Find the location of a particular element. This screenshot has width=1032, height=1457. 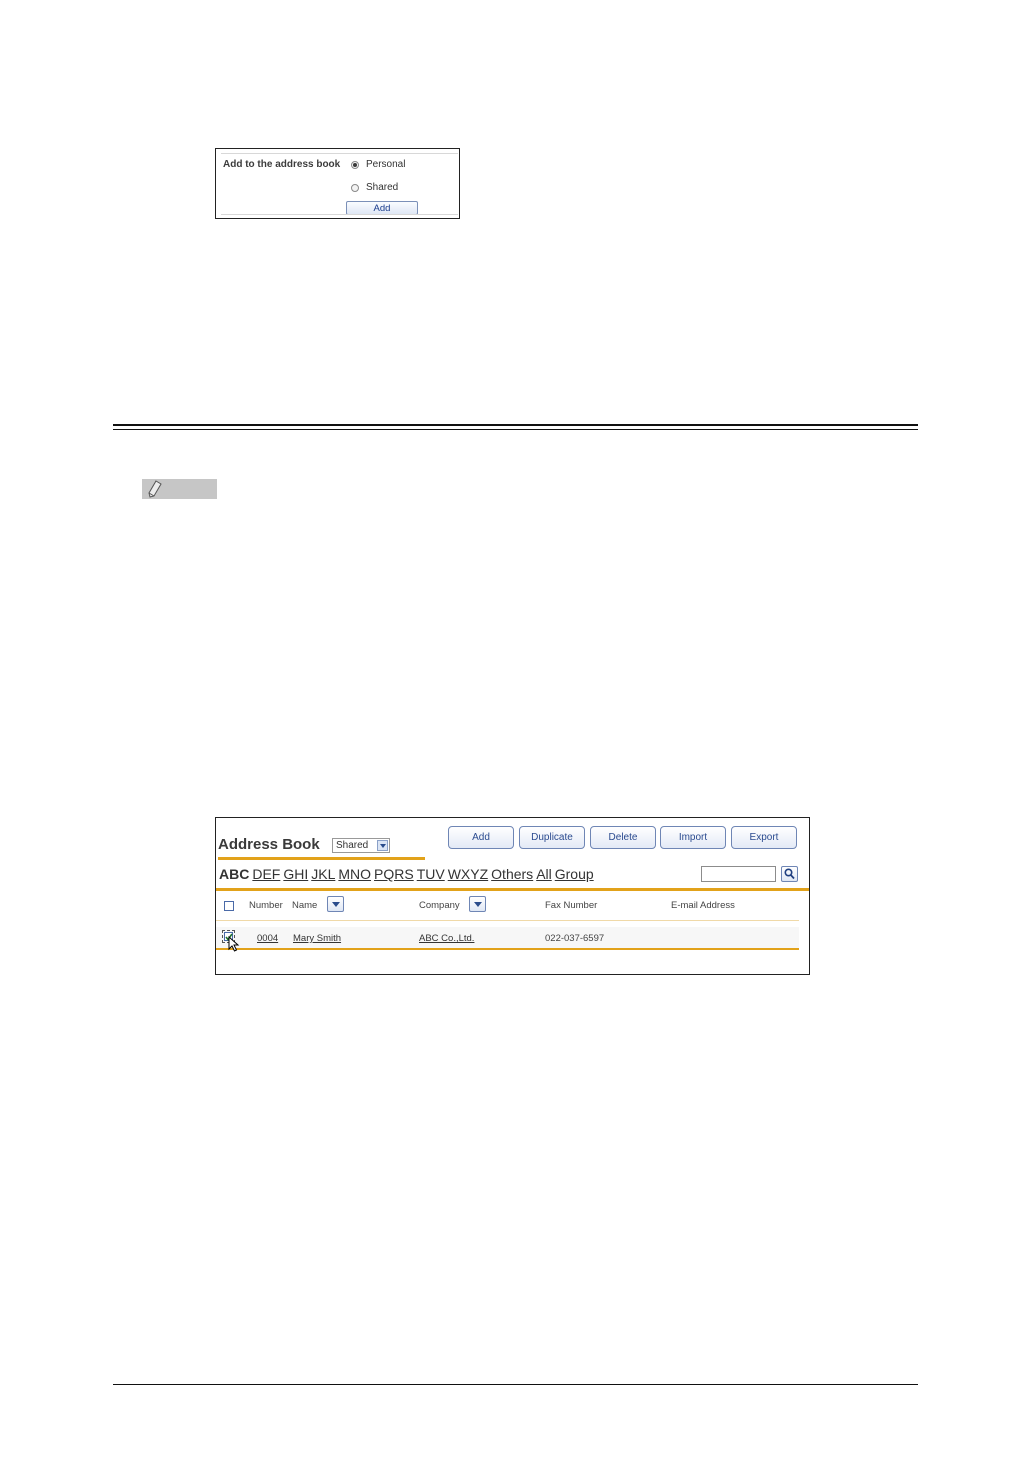

index-tabs: ABC DEF GHI JKL MNO PQRS TUV WXYZ Others All Group is located at coordinates (408, 874).